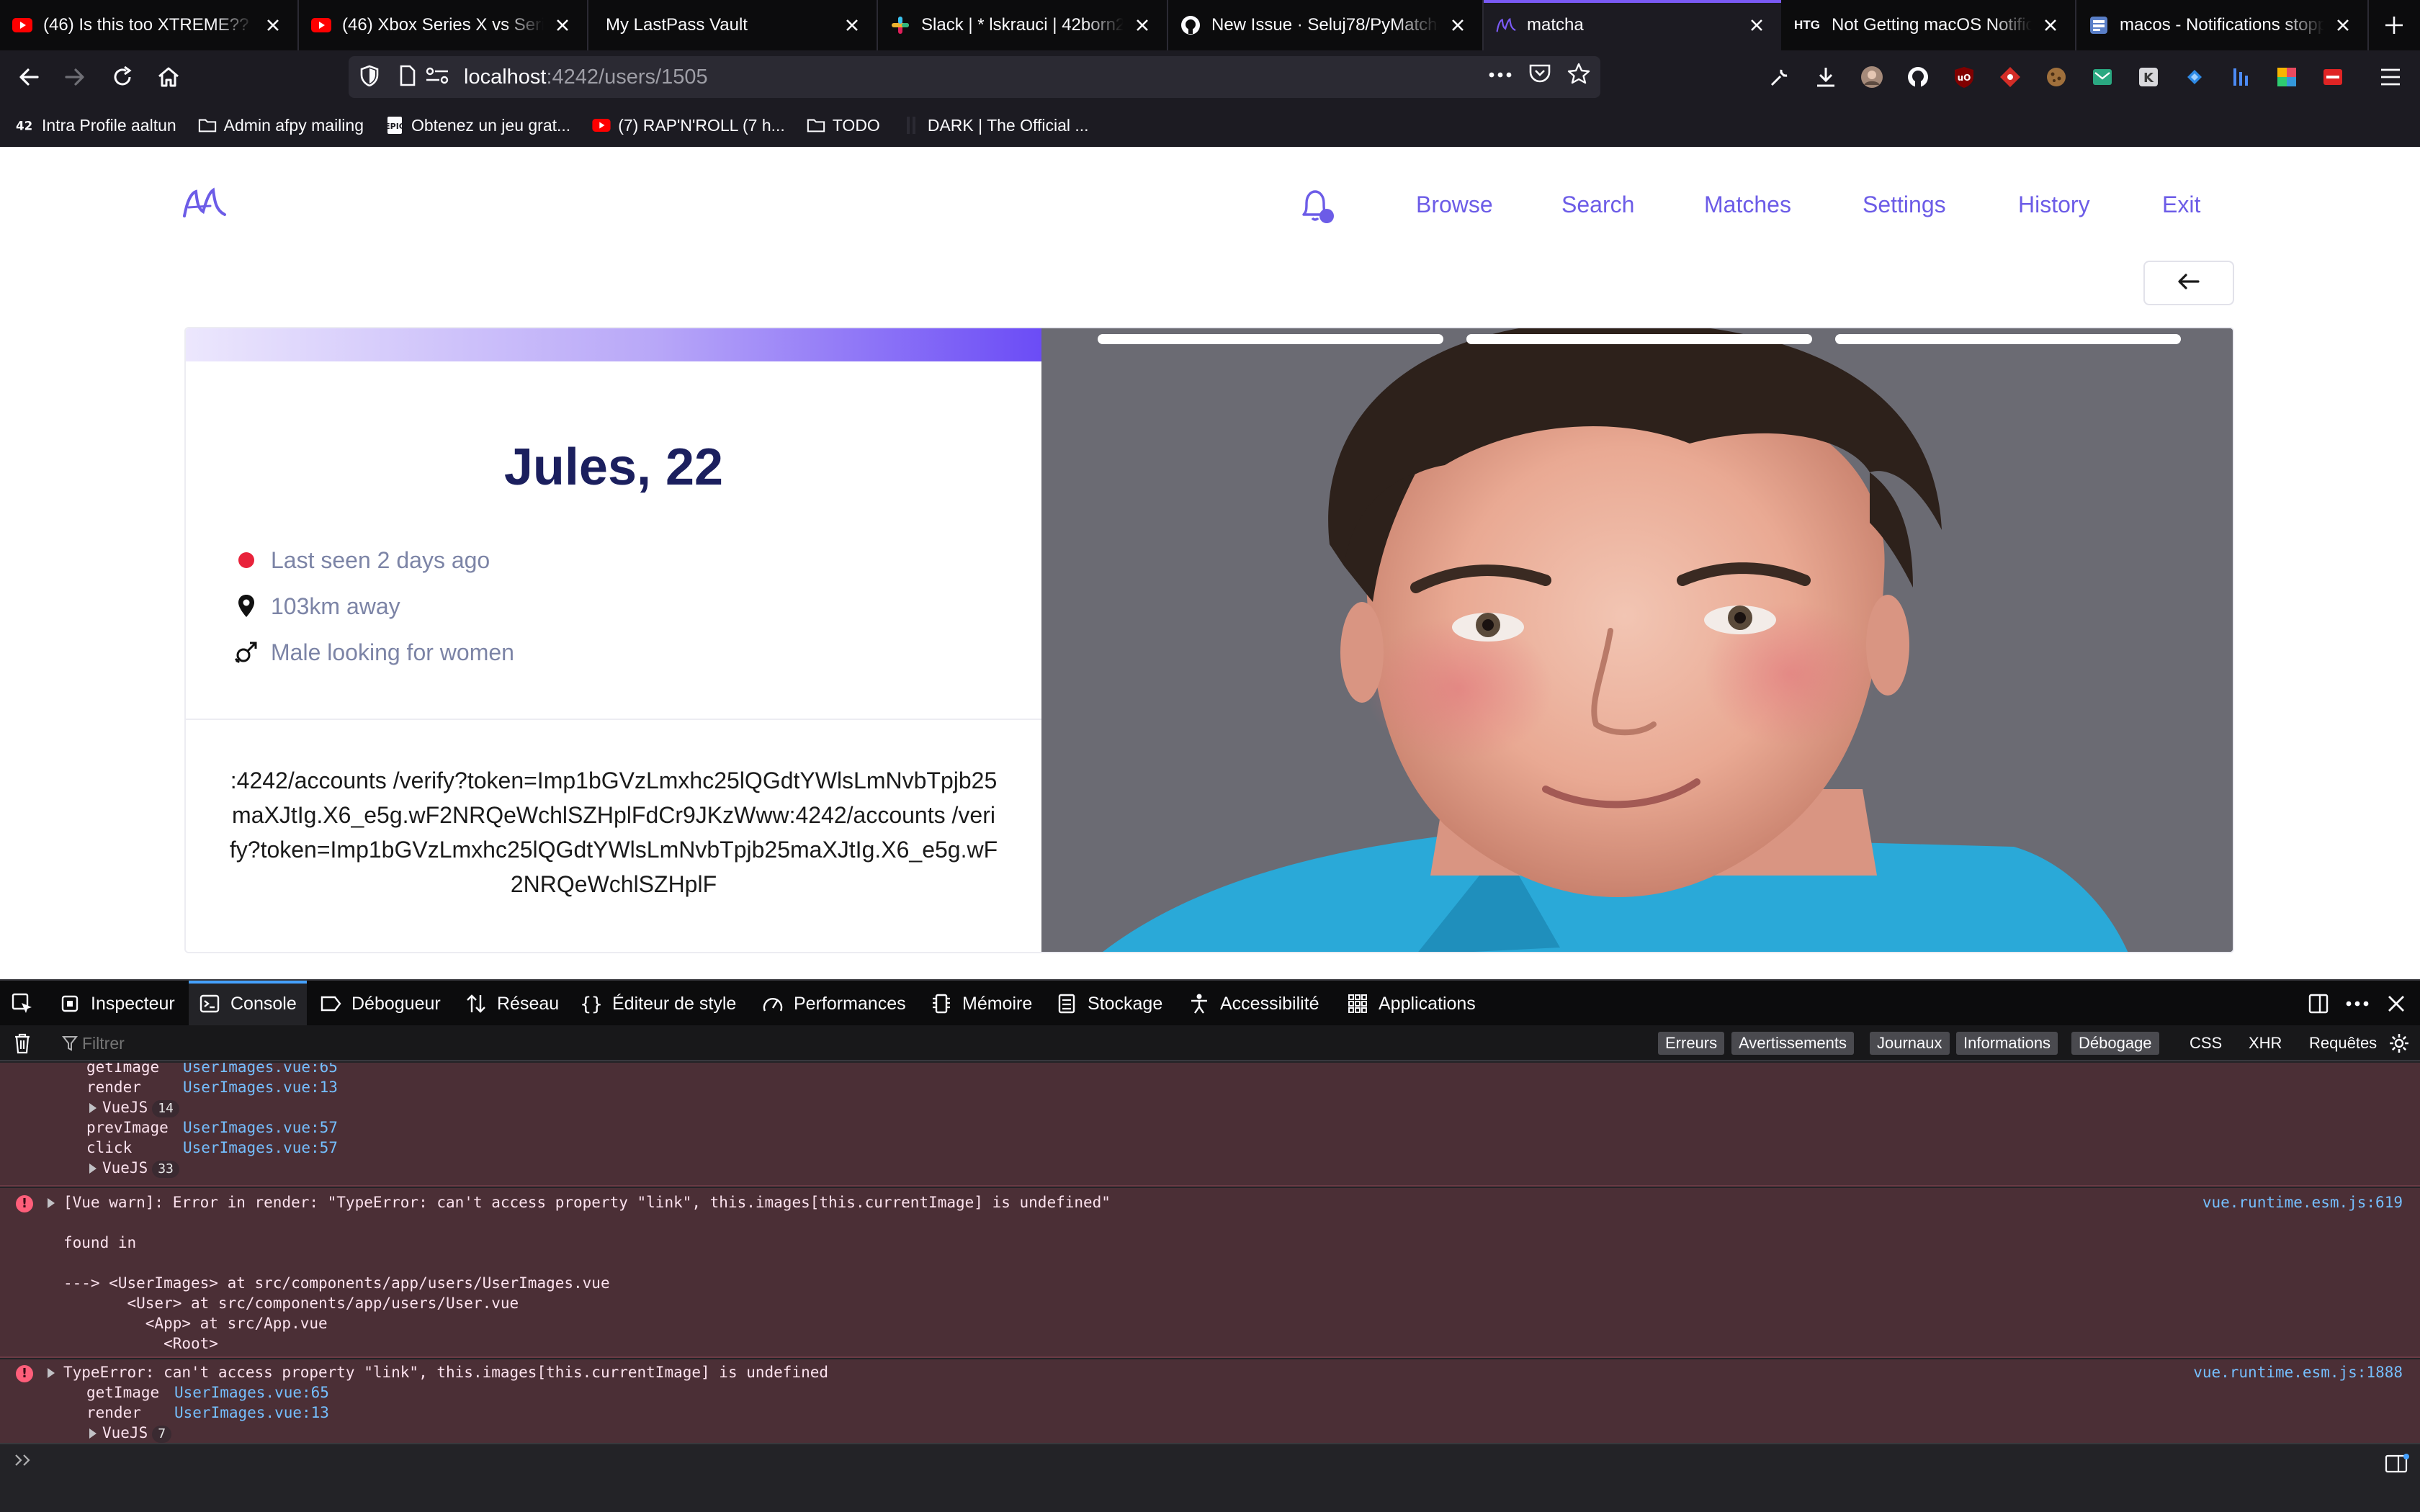 This screenshot has height=1512, width=2420. I want to click on nav-history-link: History, so click(2054, 205).